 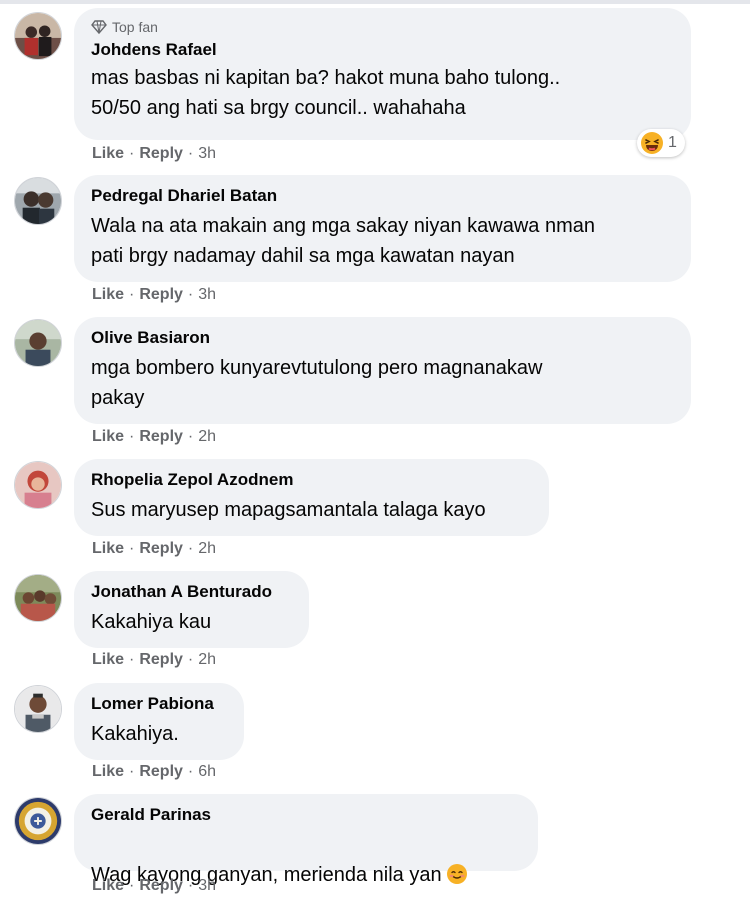 I want to click on commenter-name: Jonathan A Benturado, so click(x=191, y=592).